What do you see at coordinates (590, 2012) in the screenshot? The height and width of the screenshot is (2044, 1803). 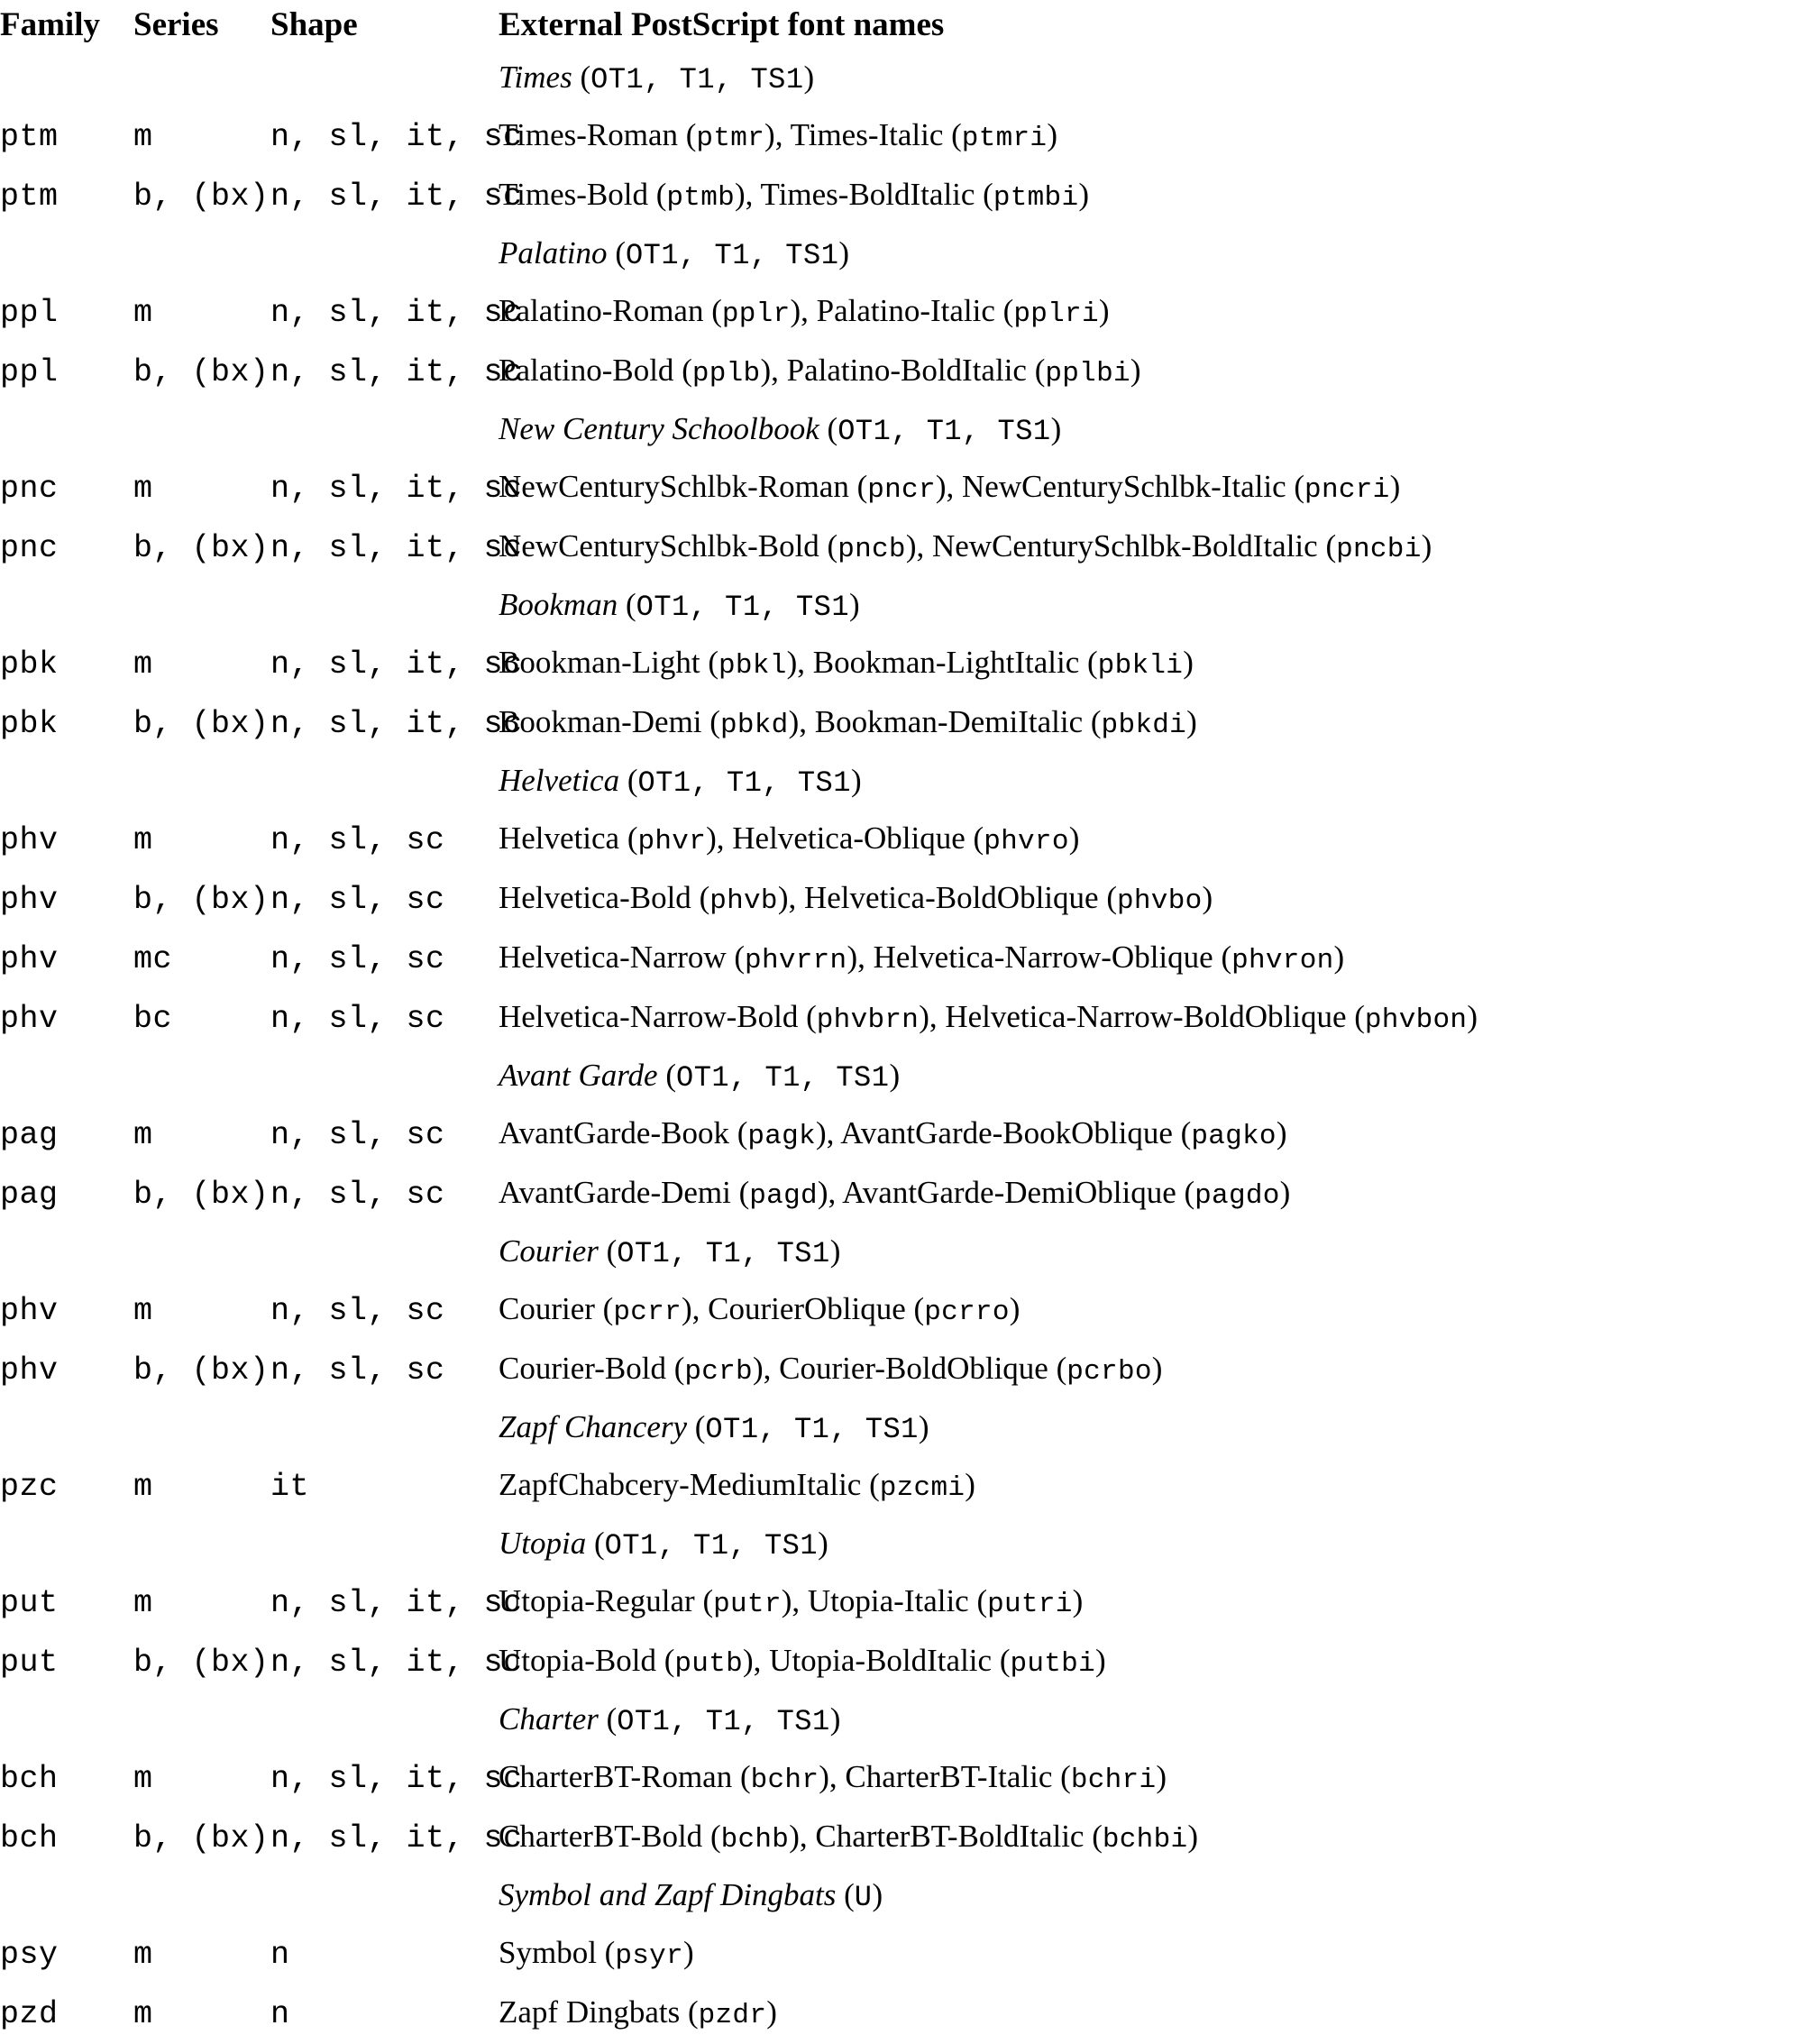 I see `postscript-font-name: Zapf Dingbats` at bounding box center [590, 2012].